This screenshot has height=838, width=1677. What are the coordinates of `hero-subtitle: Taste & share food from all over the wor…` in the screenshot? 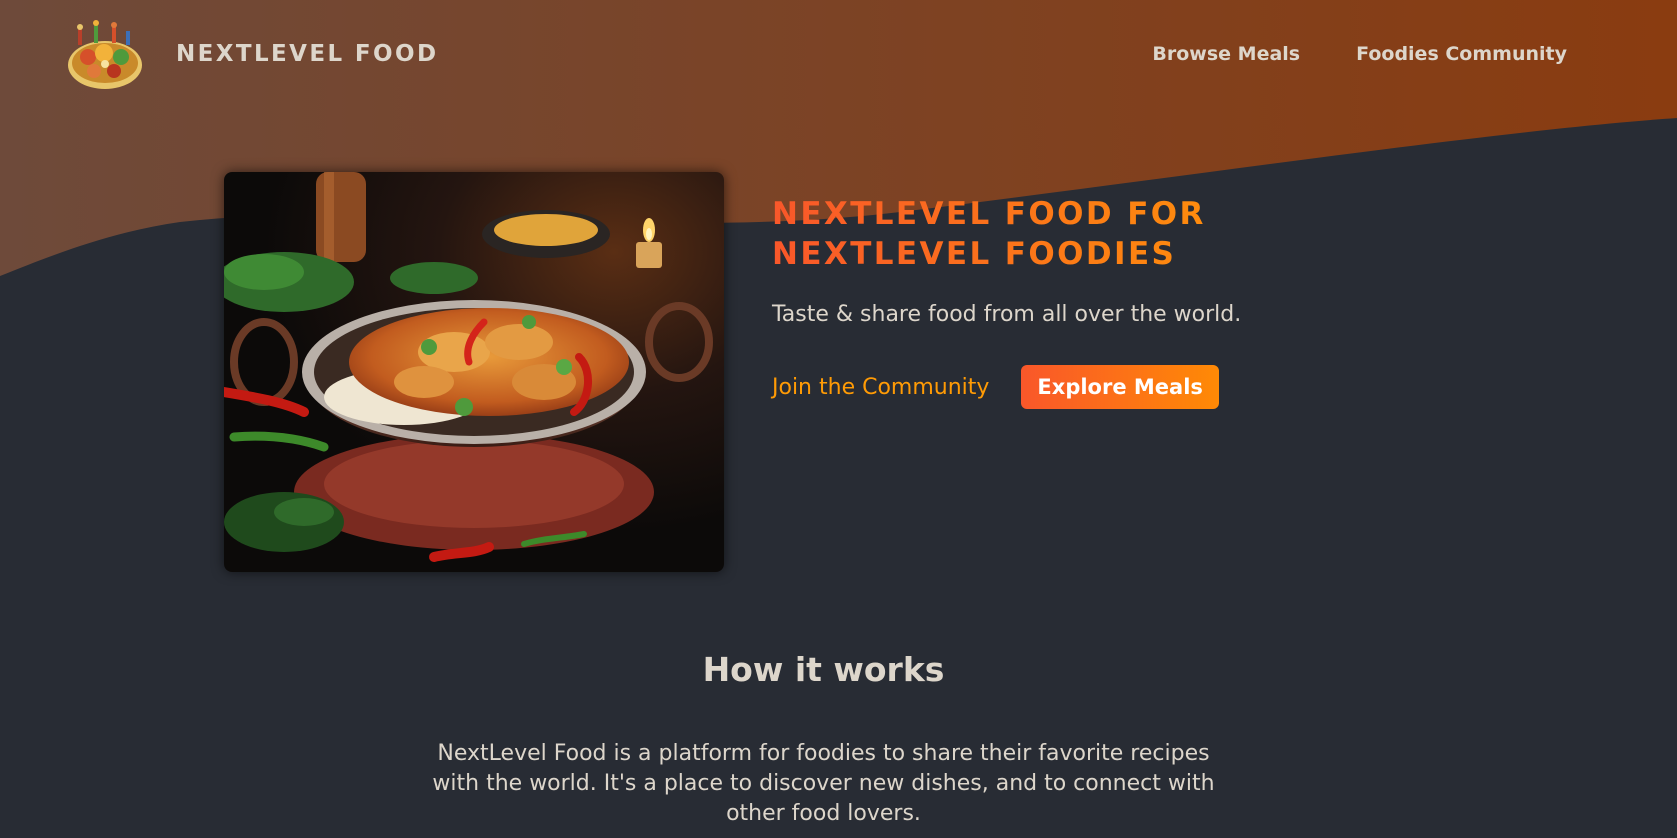 It's located at (1007, 314).